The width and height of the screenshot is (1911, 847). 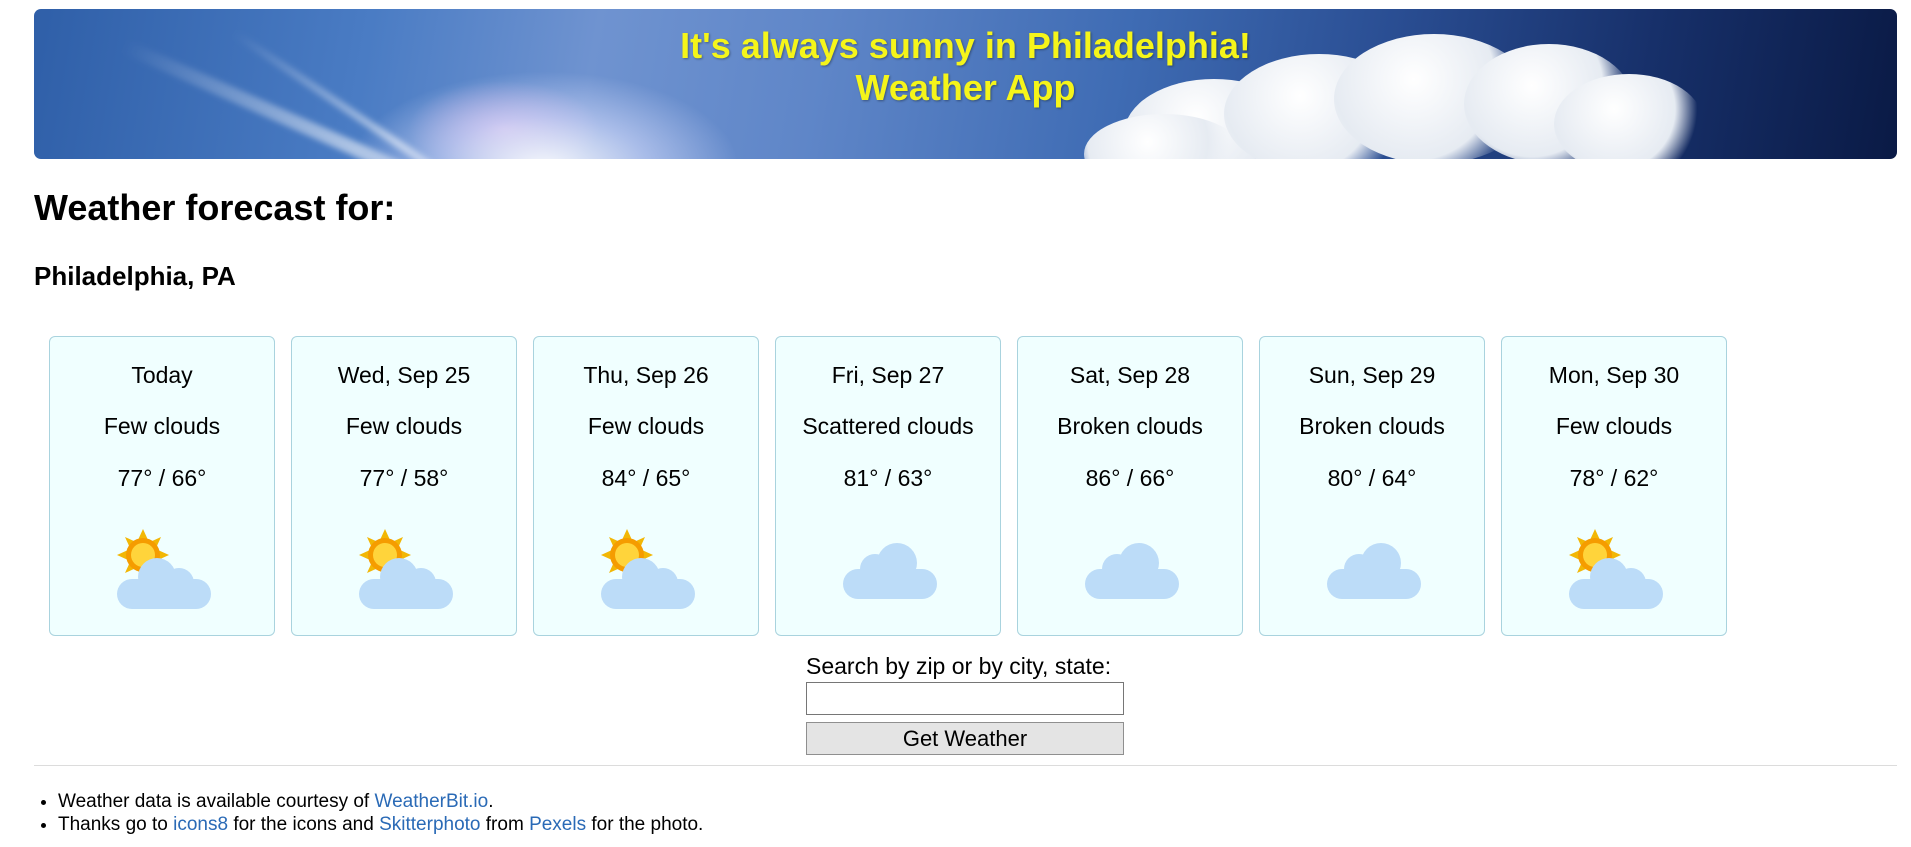 What do you see at coordinates (1614, 478) in the screenshot?
I see `day-temps: 78° / 62°` at bounding box center [1614, 478].